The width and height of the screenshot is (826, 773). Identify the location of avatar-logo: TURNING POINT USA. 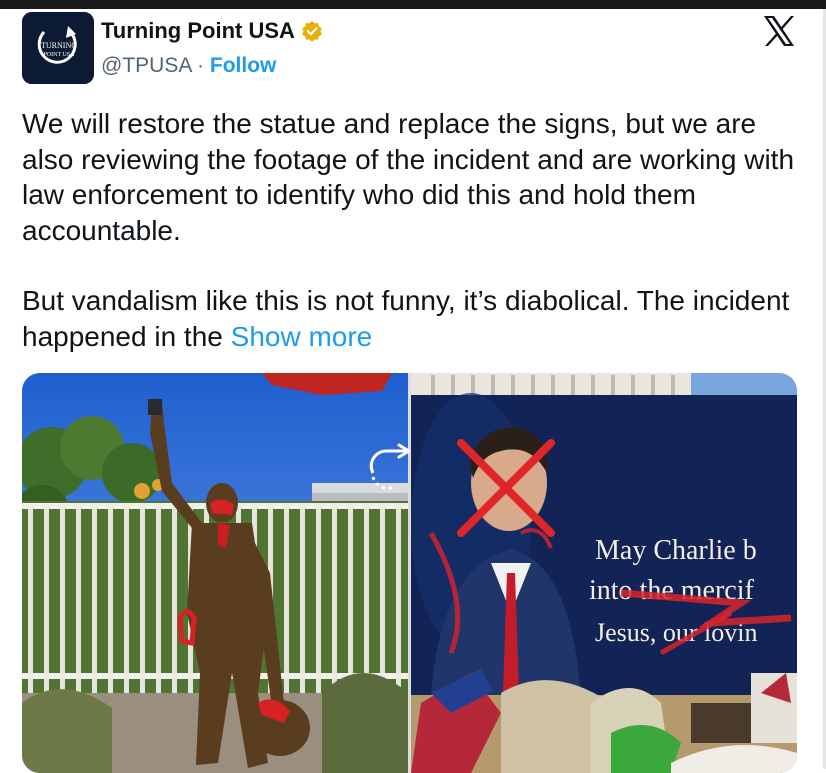
(58, 48).